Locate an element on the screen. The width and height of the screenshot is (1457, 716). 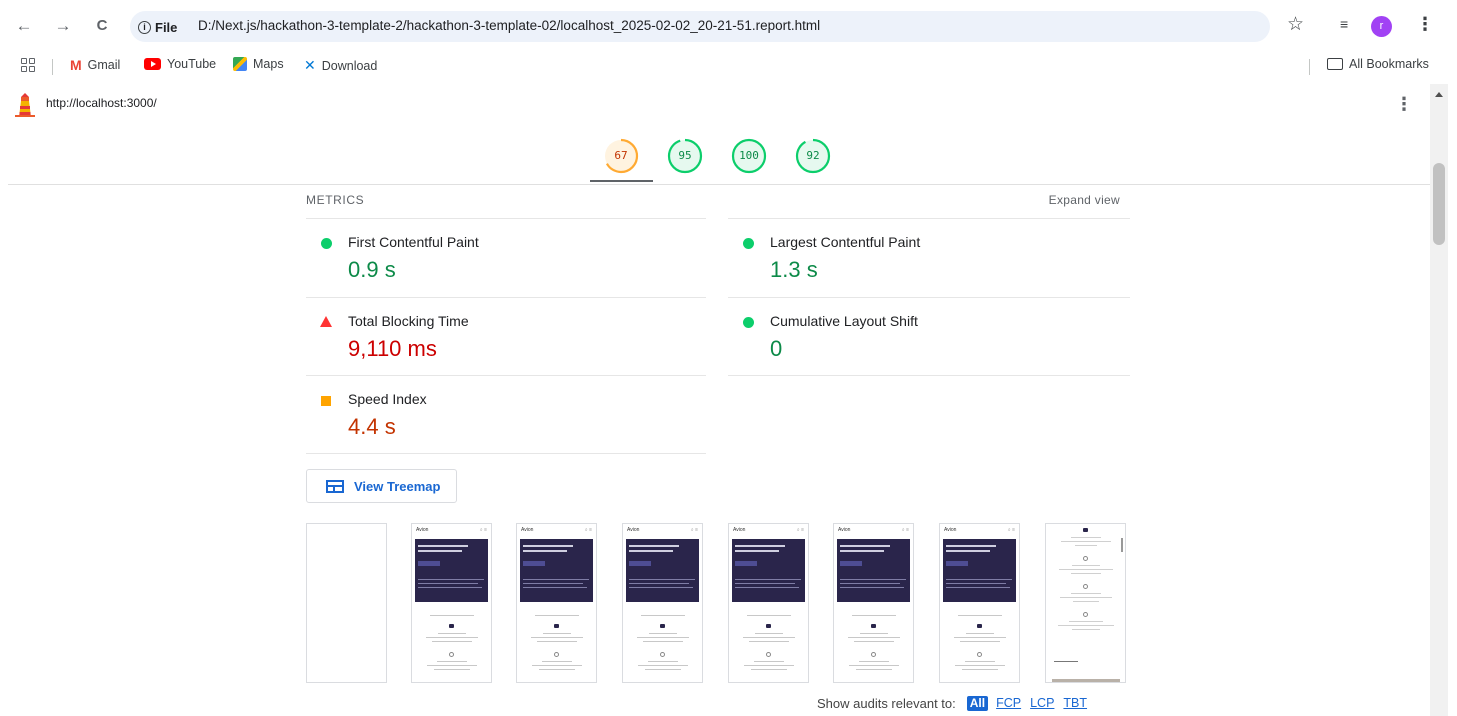
bookmark-download: ✕ Download is located at coordinates (340, 65).